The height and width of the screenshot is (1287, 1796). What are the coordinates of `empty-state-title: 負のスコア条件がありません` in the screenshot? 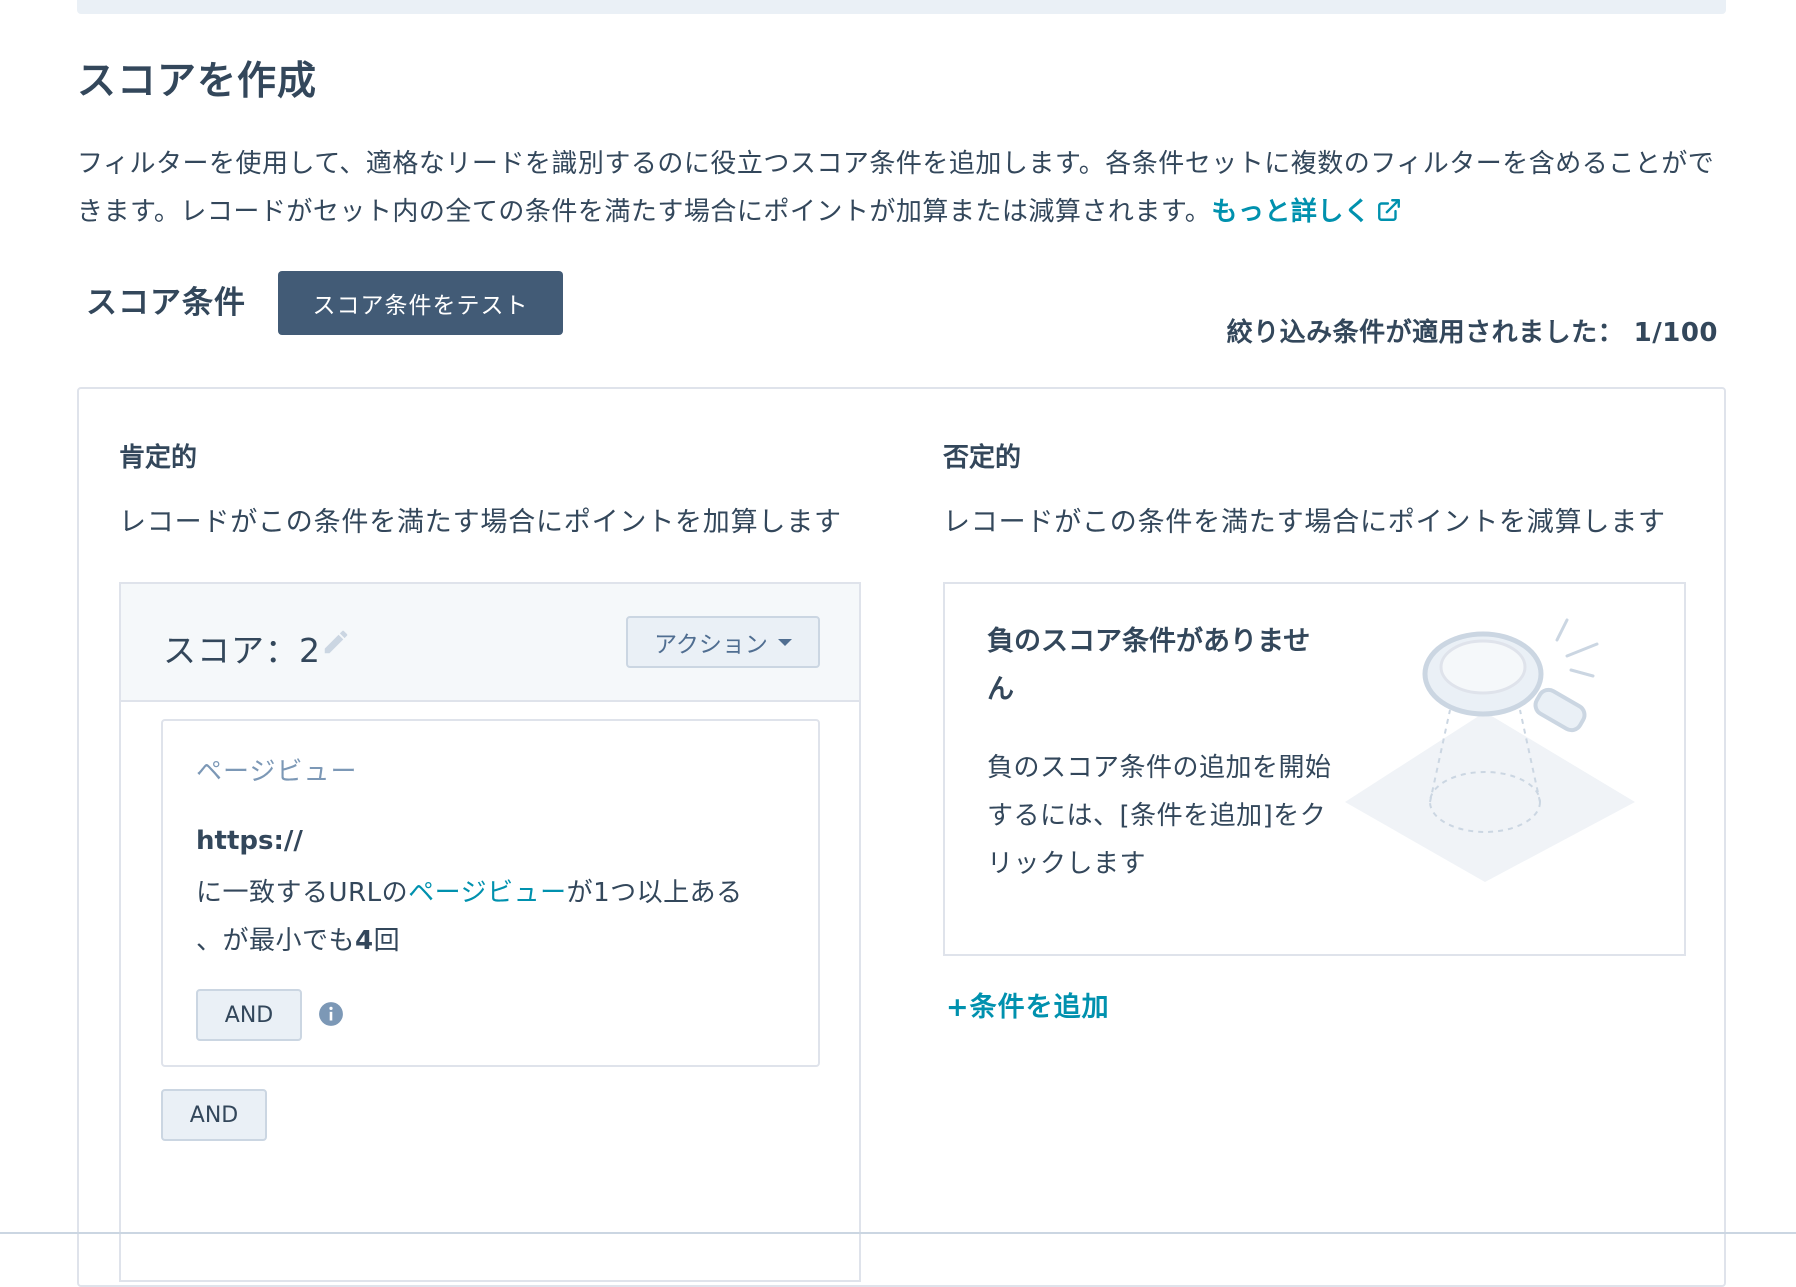 It's located at (1149, 665).